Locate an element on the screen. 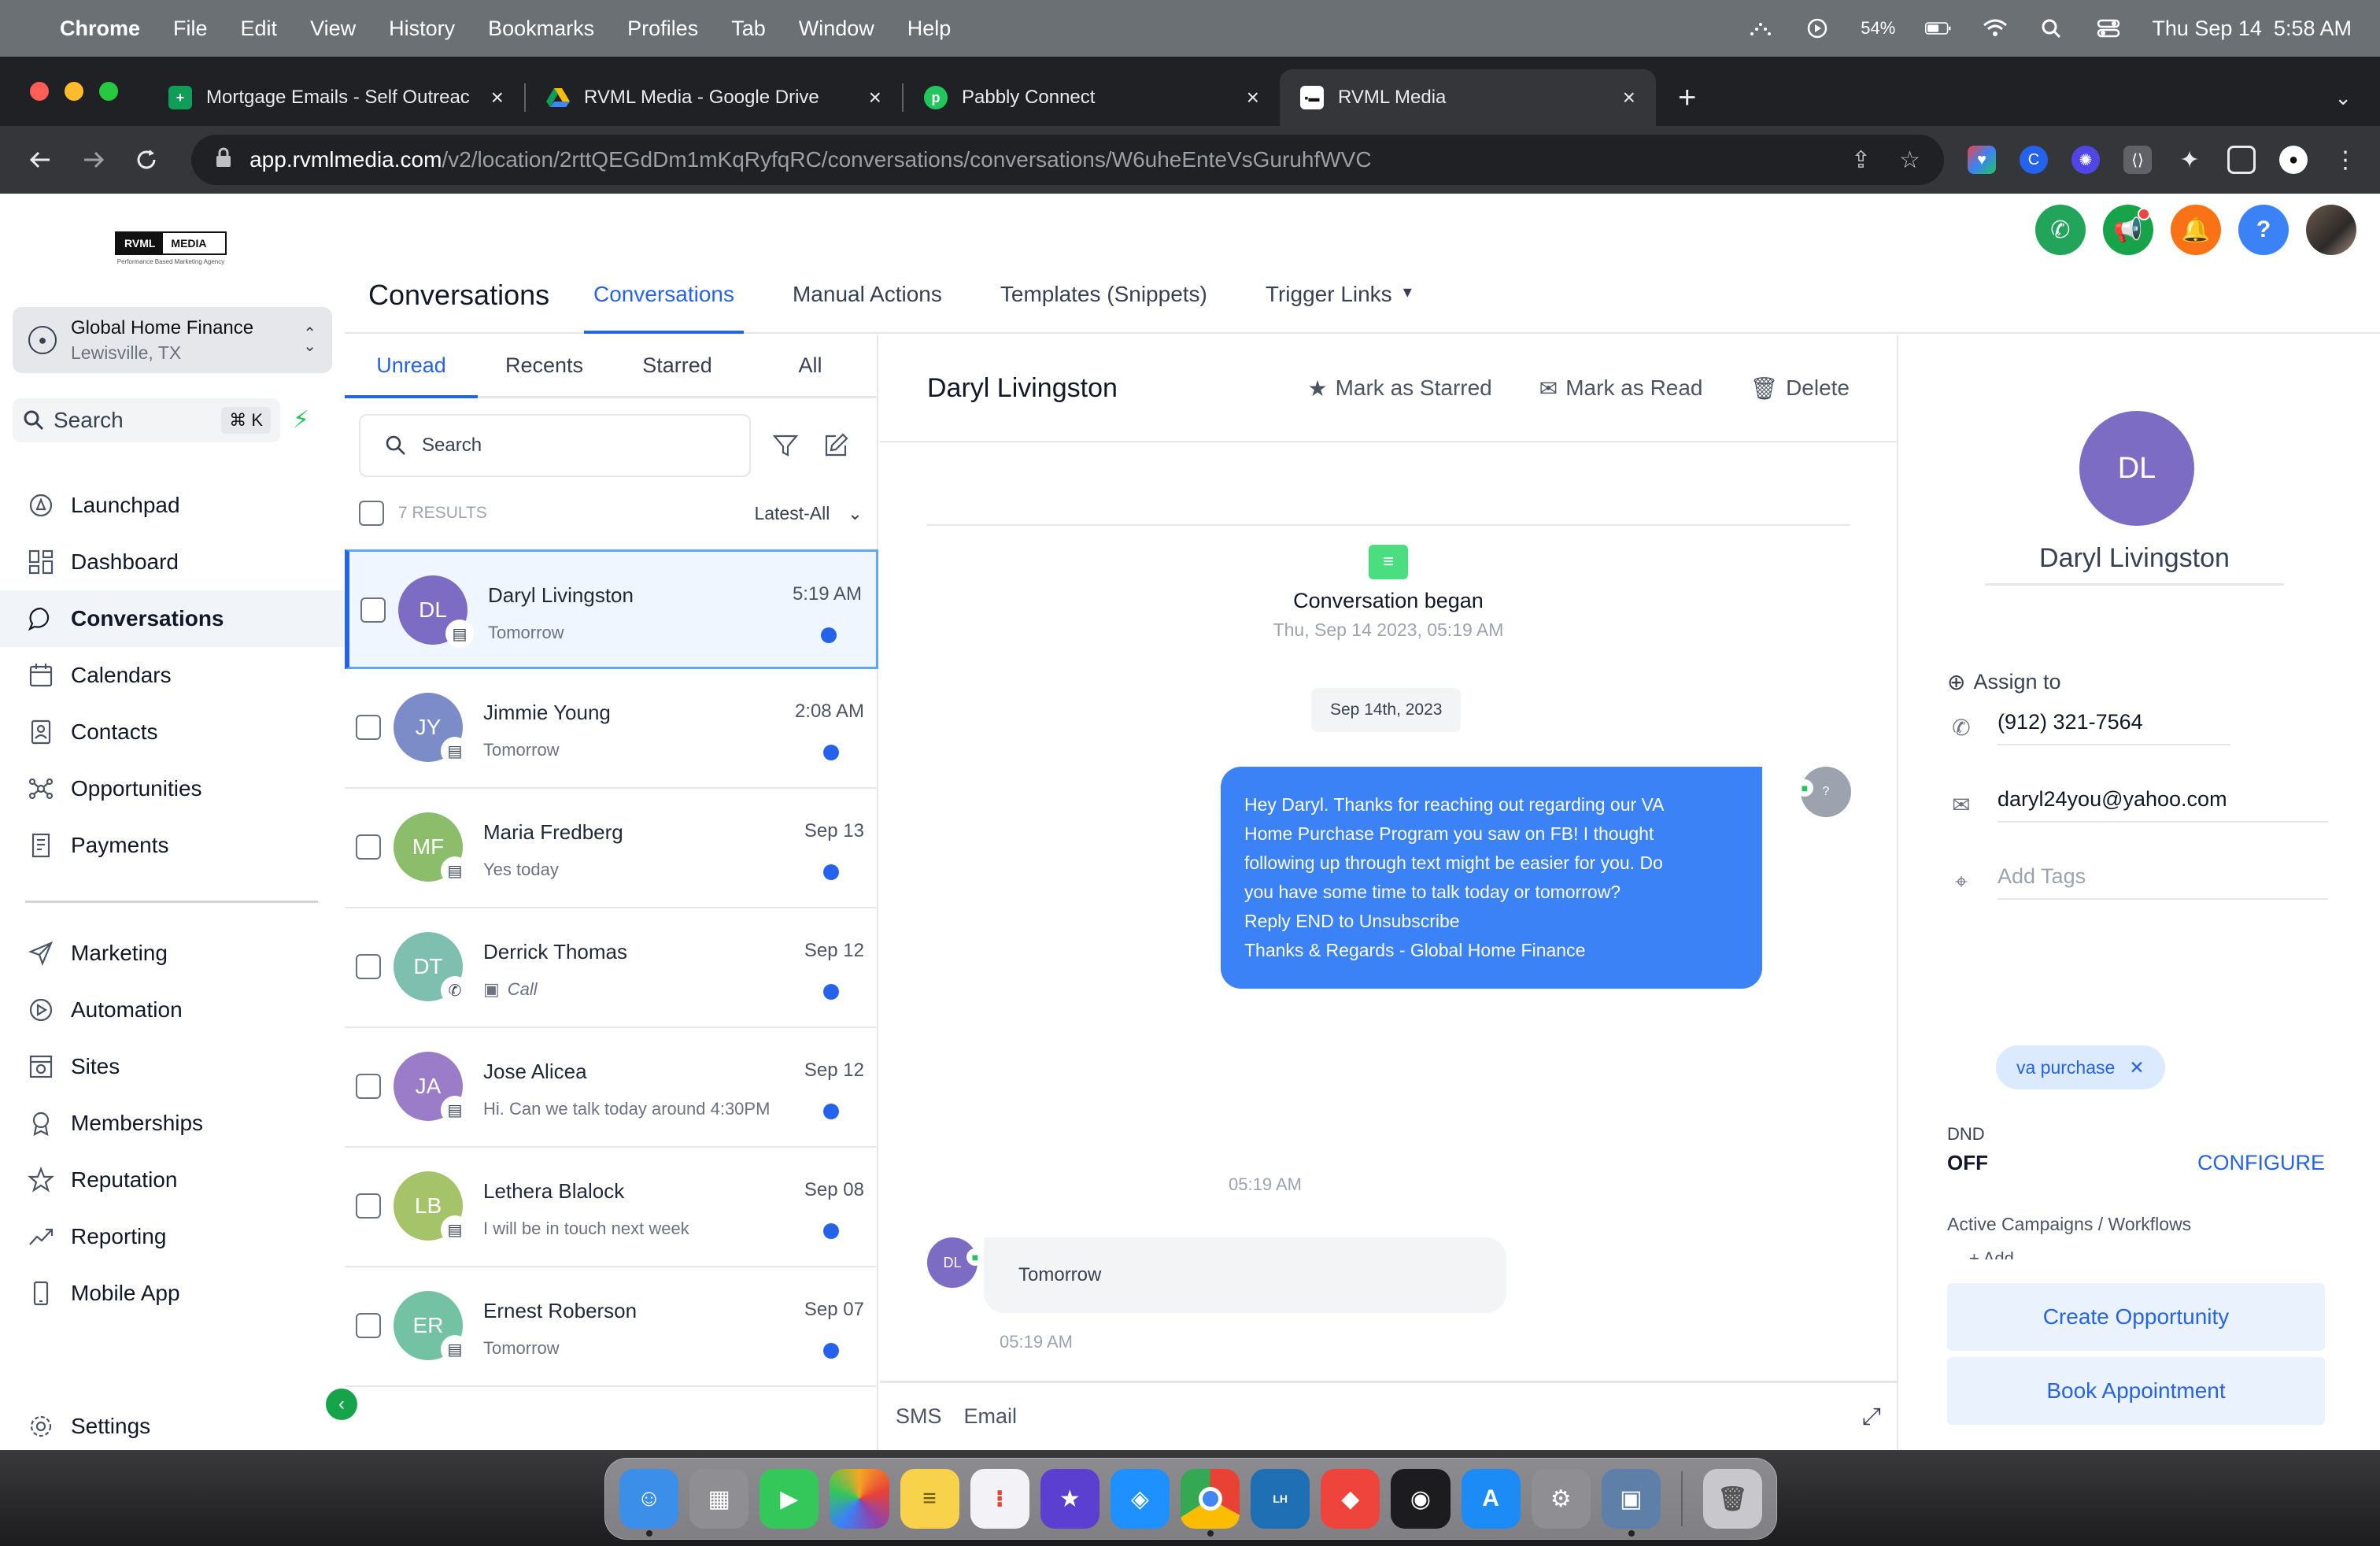  tab-templates: Templates (Snippets) is located at coordinates (1104, 303).